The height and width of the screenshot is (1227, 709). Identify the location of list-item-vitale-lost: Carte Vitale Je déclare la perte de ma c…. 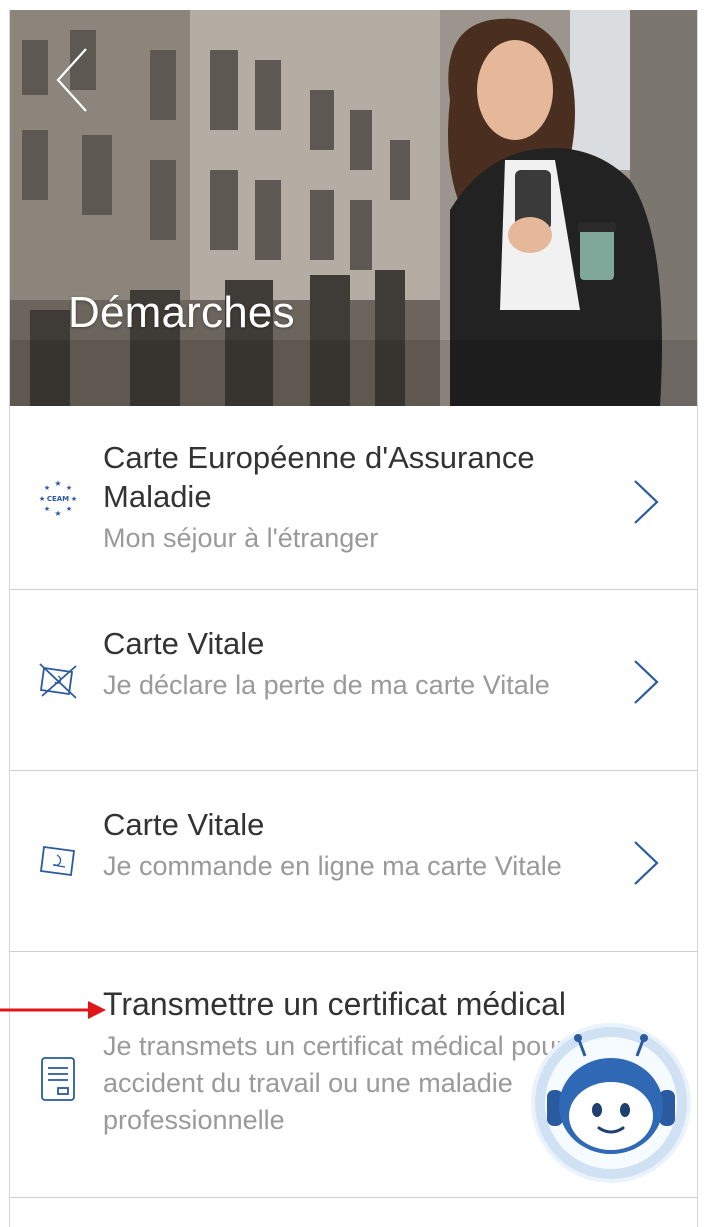
(353, 680).